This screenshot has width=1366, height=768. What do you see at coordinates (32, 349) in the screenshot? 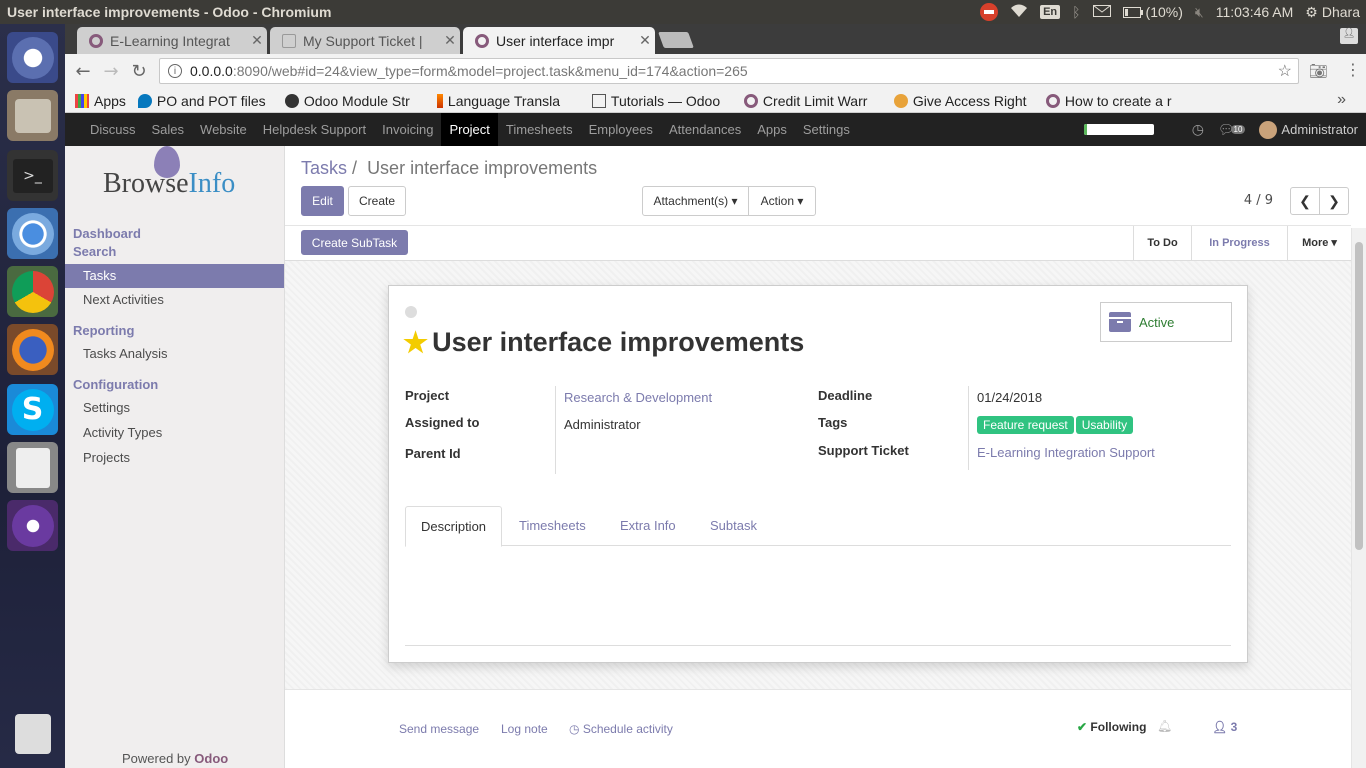
I see `firefox-icon` at bounding box center [32, 349].